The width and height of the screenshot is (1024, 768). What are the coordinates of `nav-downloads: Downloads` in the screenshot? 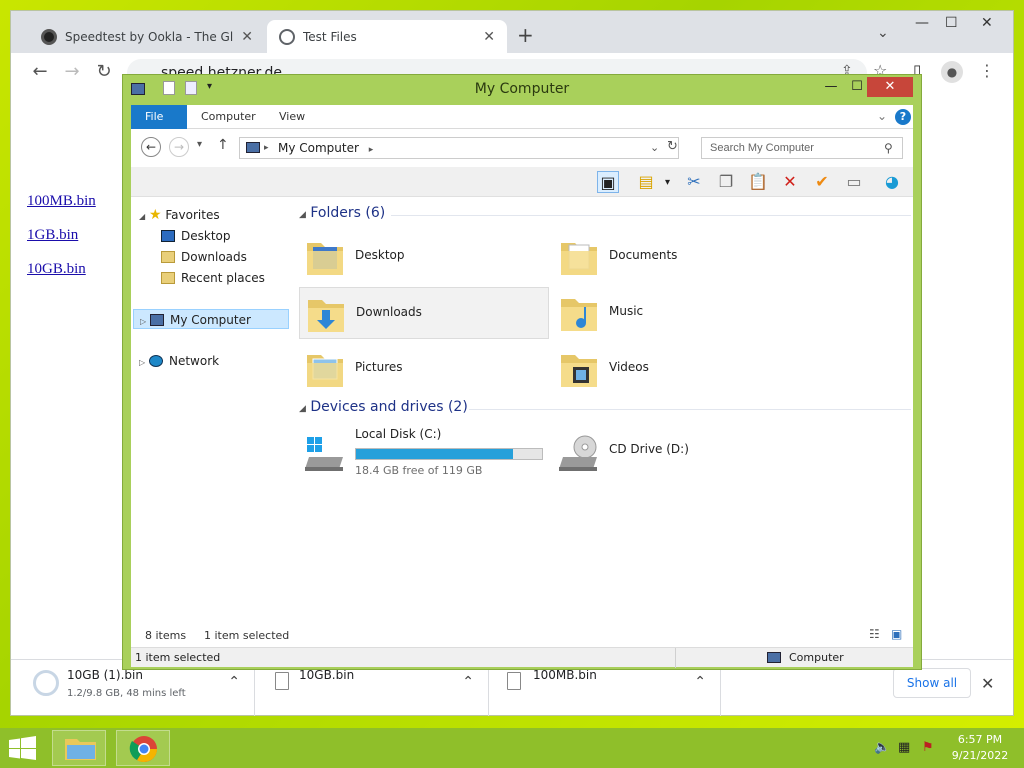 It's located at (204, 257).